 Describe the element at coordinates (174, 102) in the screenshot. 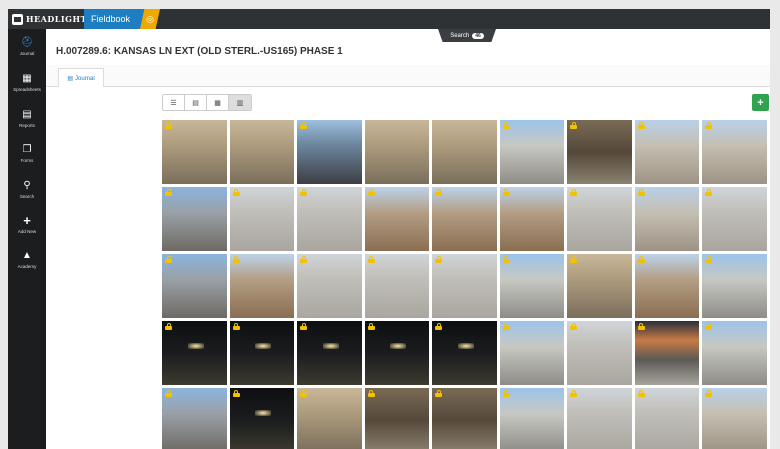

I see `list-view-icon: ☰` at that location.